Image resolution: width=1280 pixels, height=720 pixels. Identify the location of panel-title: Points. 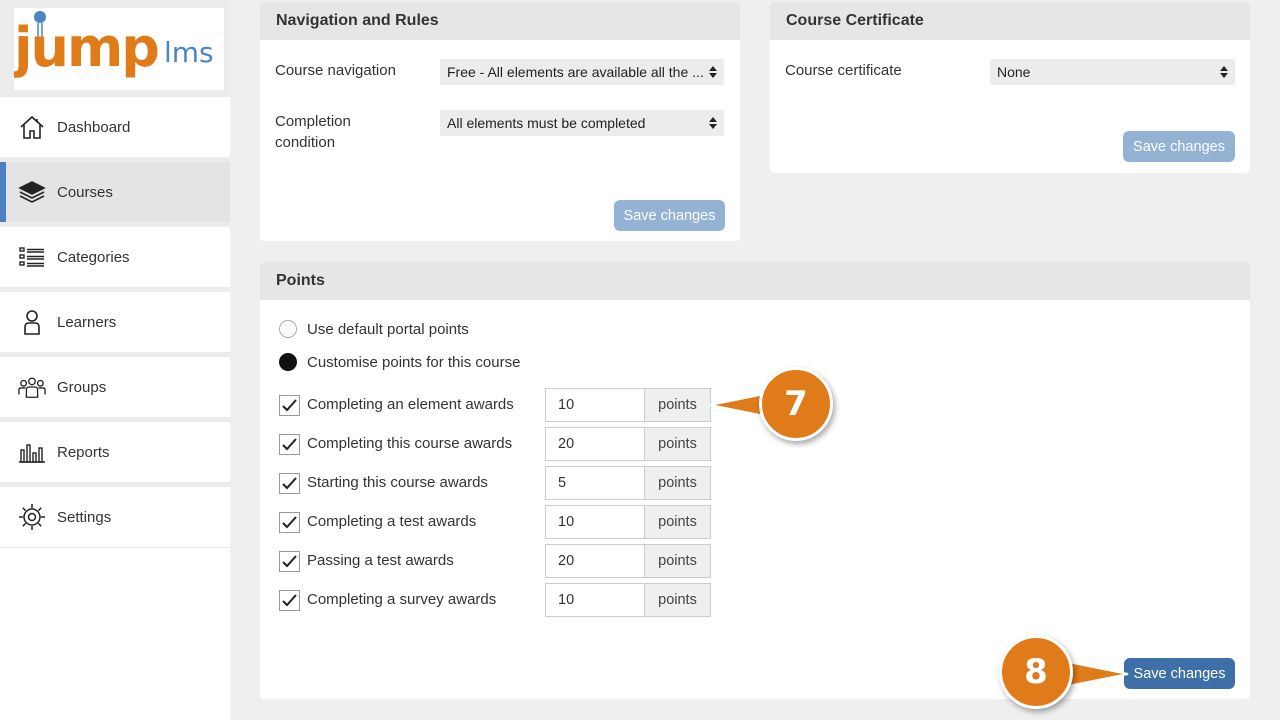
(755, 281).